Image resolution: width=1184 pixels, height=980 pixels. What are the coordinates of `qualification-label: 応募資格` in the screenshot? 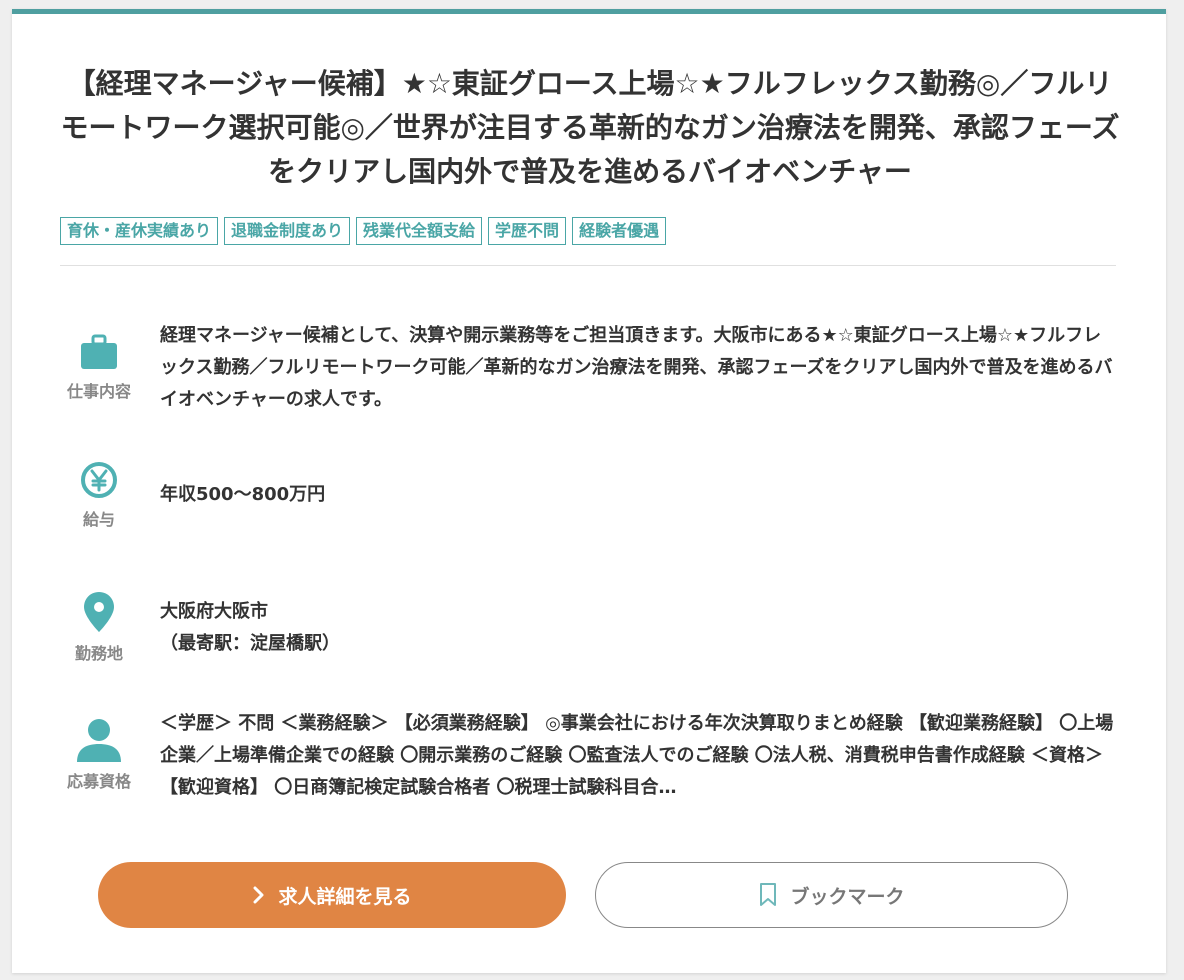 It's located at (98, 781).